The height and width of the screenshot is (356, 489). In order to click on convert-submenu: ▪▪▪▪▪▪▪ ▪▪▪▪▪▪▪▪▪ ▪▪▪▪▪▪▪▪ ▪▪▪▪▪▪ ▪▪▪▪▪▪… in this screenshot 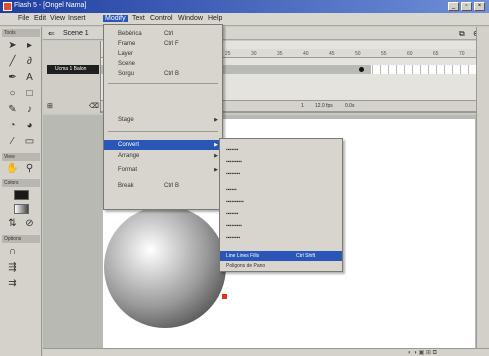, I will do `click(281, 205)`.